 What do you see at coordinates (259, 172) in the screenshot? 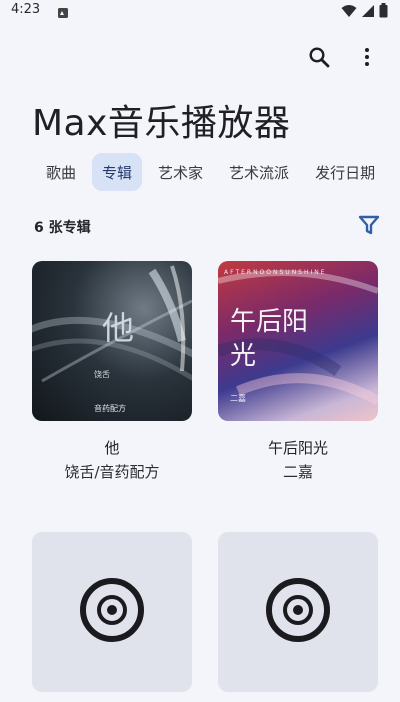
I see `tab-genres: 艺术流派` at bounding box center [259, 172].